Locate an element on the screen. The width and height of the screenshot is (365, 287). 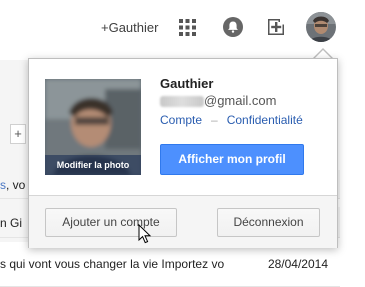
mail-row-fragment: , vo is located at coordinates (16, 185).